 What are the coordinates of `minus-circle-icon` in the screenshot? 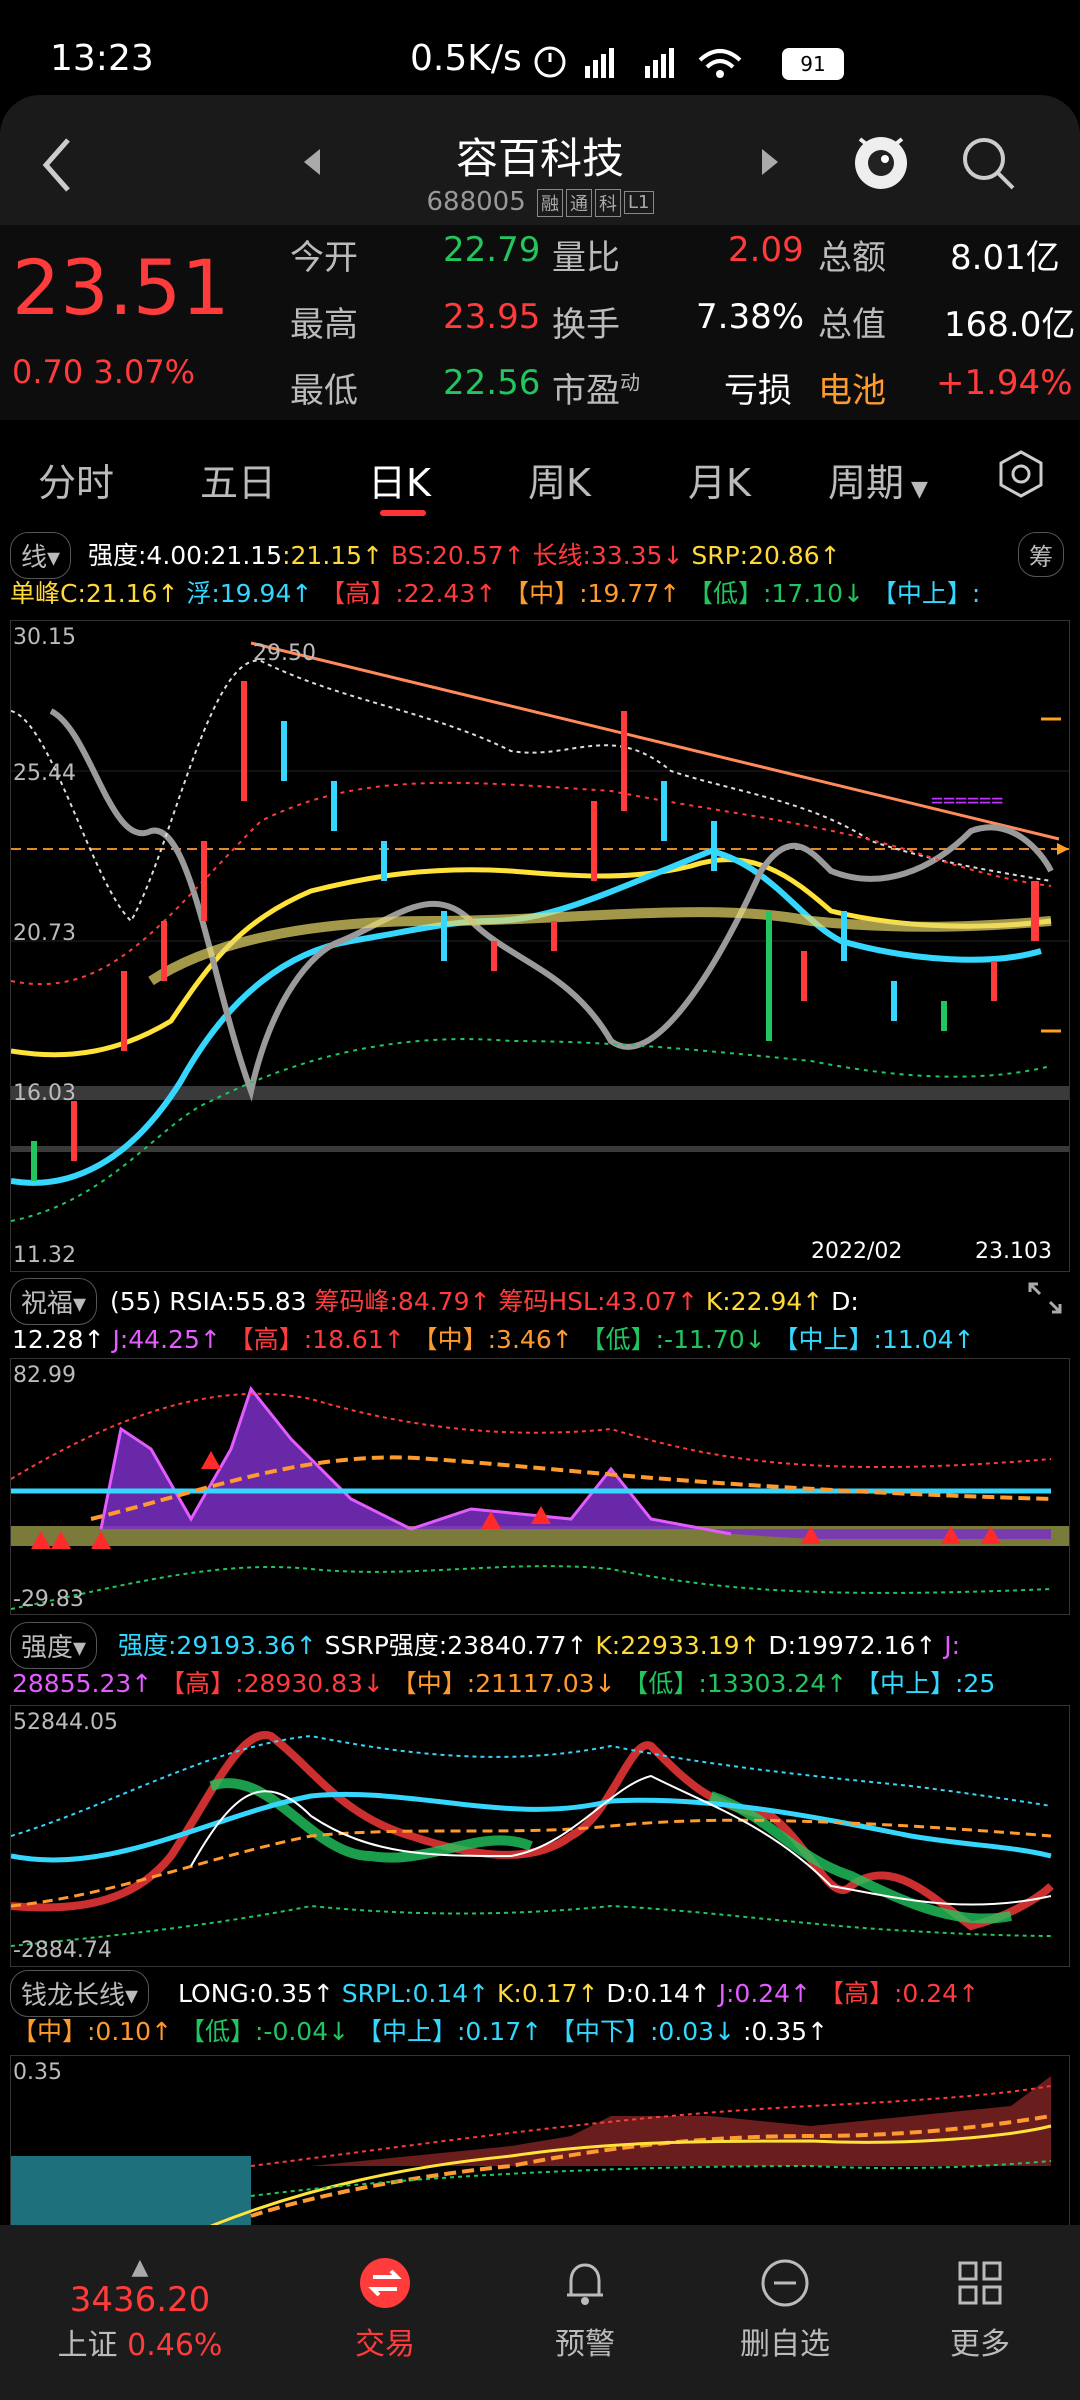 It's located at (785, 2283).